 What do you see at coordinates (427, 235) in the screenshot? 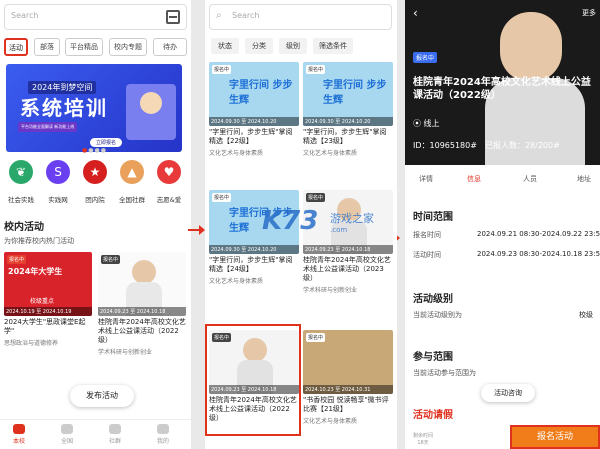
I see `row-label: 报名时间` at bounding box center [427, 235].